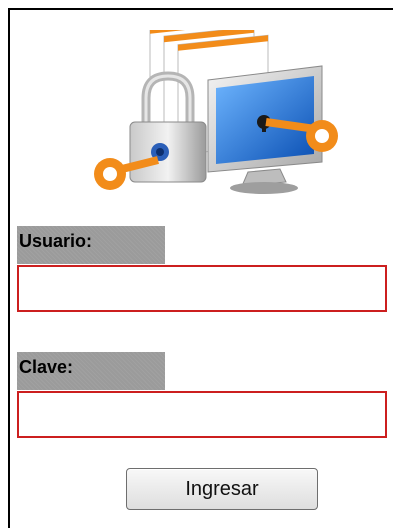  I want to click on login-submit-button: Ingresar, so click(222, 489).